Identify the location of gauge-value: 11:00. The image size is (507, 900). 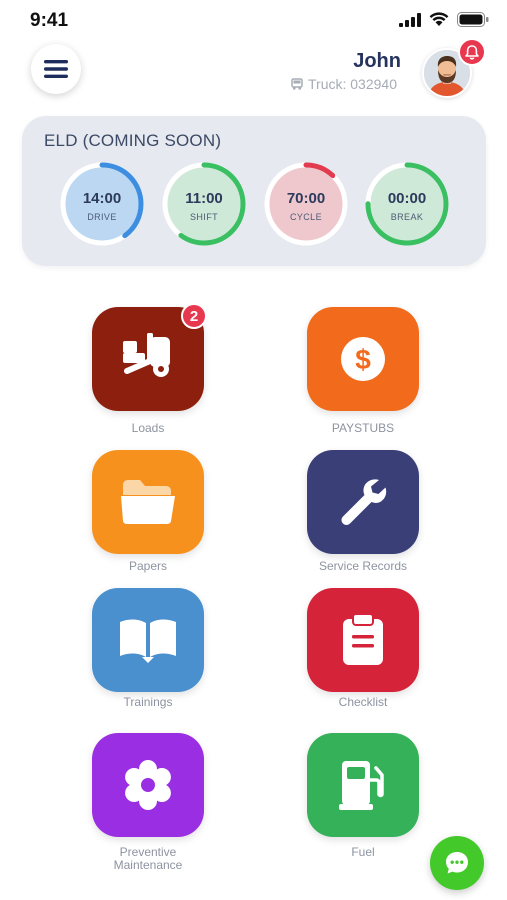
(204, 198).